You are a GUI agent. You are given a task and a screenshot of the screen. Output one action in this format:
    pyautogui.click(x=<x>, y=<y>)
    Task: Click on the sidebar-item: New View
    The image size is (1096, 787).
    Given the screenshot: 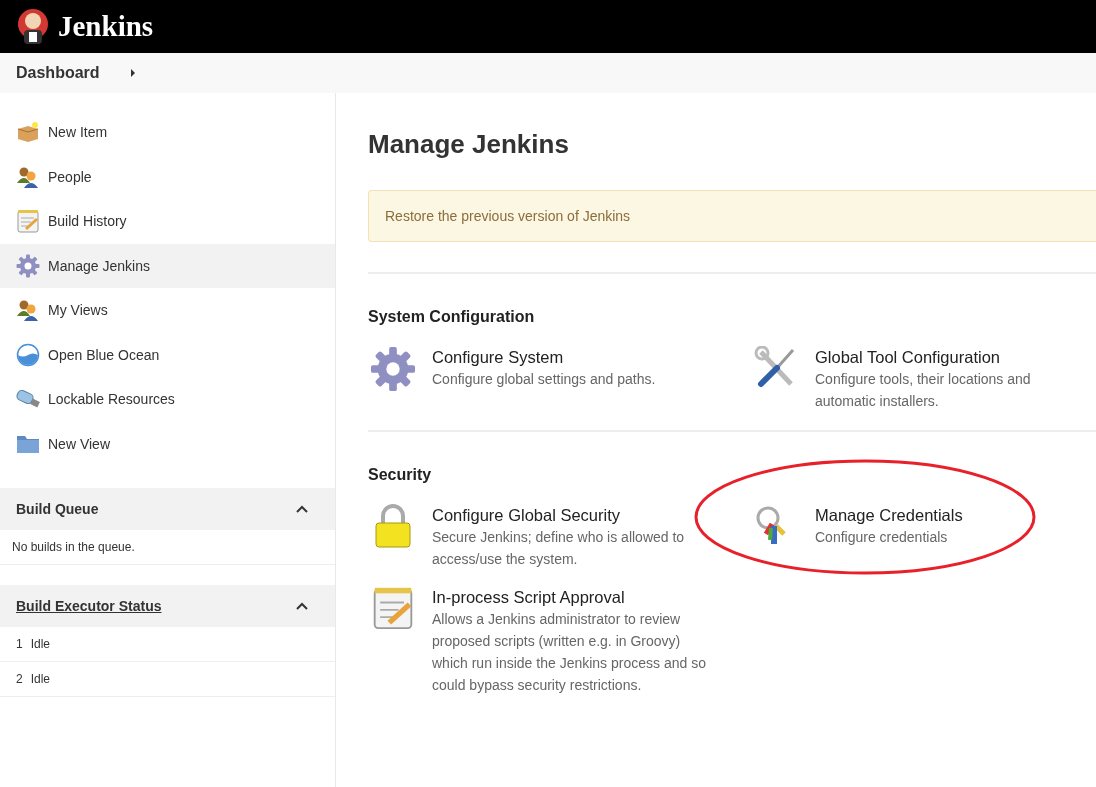 What is the action you would take?
    pyautogui.click(x=167, y=443)
    